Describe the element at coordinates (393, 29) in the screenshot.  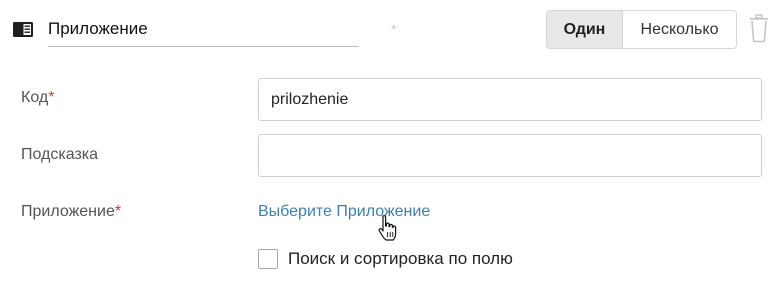
I see `required-toggle-icon: *` at that location.